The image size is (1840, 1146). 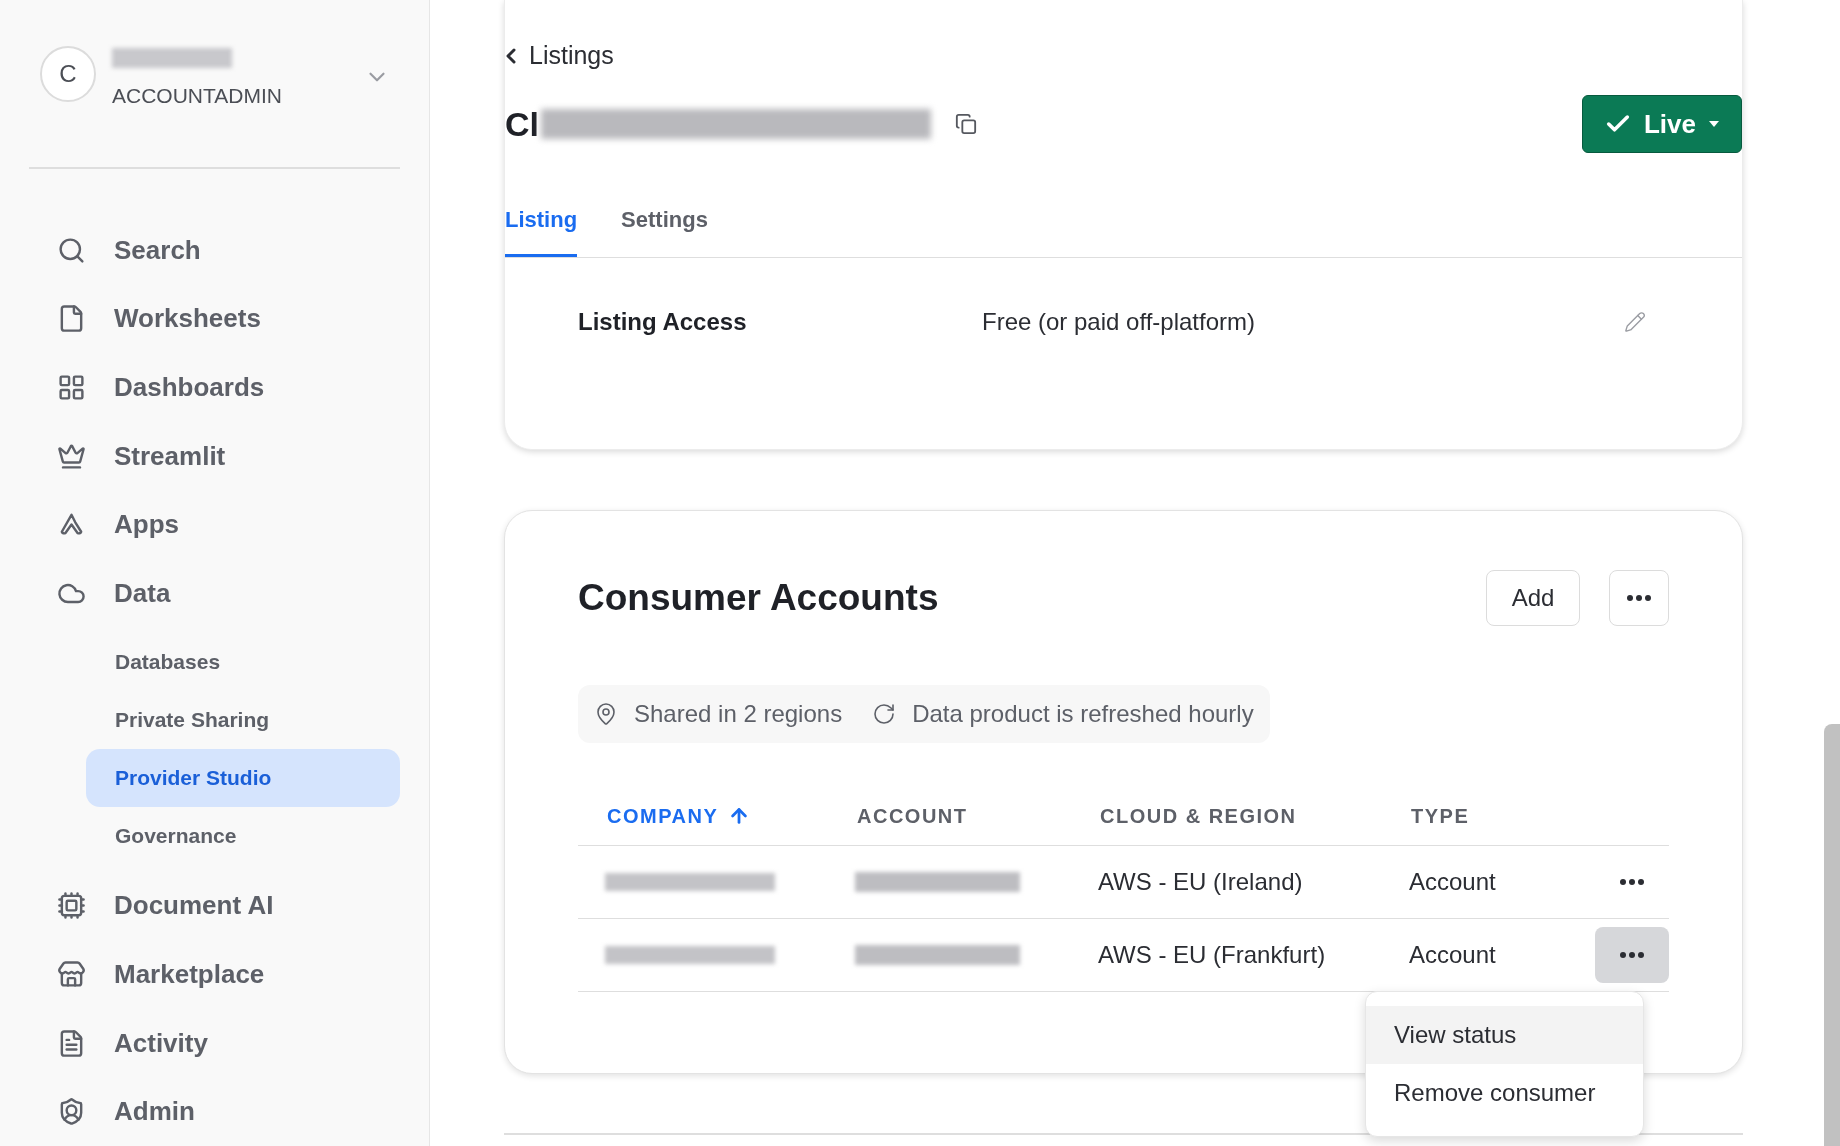 I want to click on field-value: Free (or paid off-platform), so click(x=1118, y=322).